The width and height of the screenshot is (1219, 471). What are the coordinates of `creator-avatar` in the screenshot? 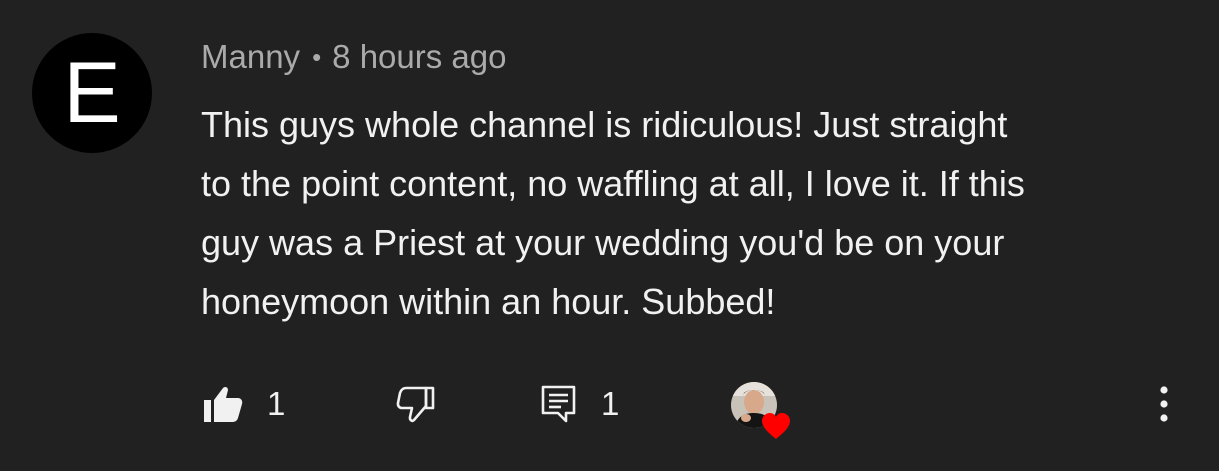 It's located at (760, 410).